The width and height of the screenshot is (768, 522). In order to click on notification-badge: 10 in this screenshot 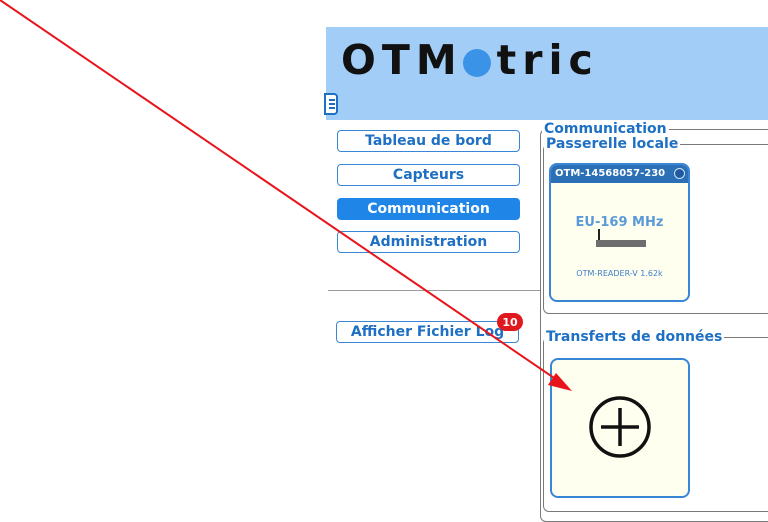, I will do `click(510, 322)`.